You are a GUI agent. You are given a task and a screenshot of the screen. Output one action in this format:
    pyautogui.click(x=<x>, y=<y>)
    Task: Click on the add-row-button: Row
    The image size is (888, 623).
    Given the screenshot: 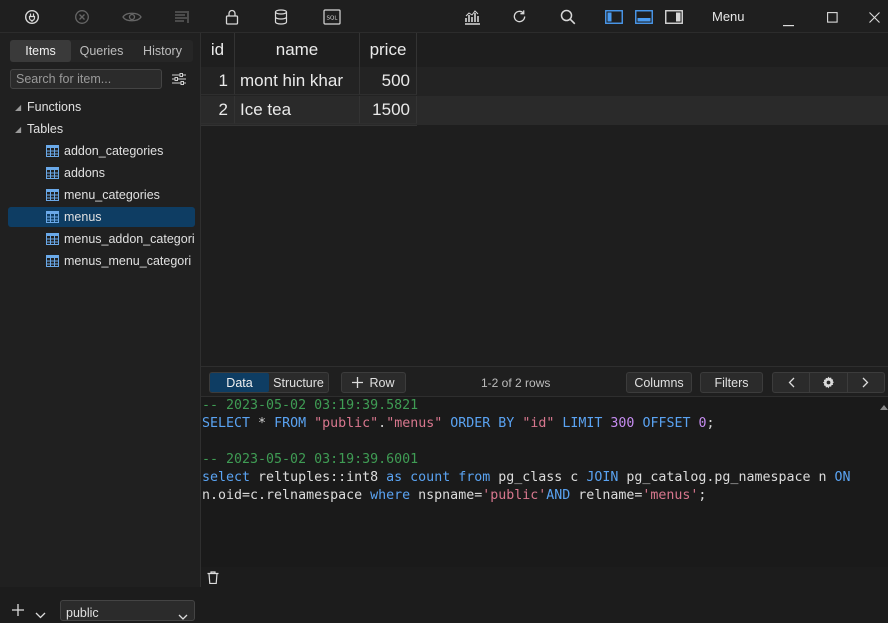 What is the action you would take?
    pyautogui.click(x=373, y=382)
    